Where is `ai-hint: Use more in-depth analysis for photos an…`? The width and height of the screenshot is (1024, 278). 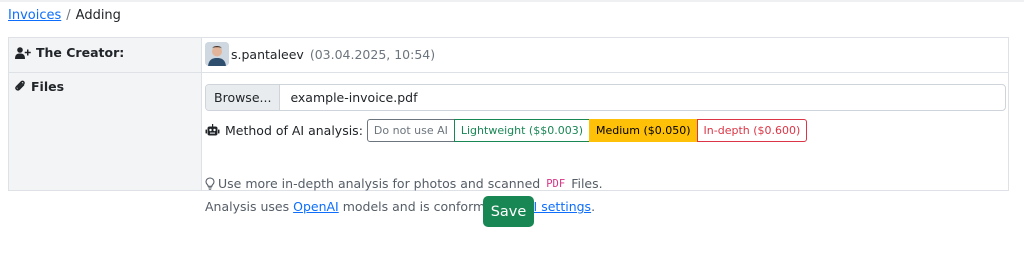 ai-hint: Use more in-depth analysis for photos an… is located at coordinates (404, 183).